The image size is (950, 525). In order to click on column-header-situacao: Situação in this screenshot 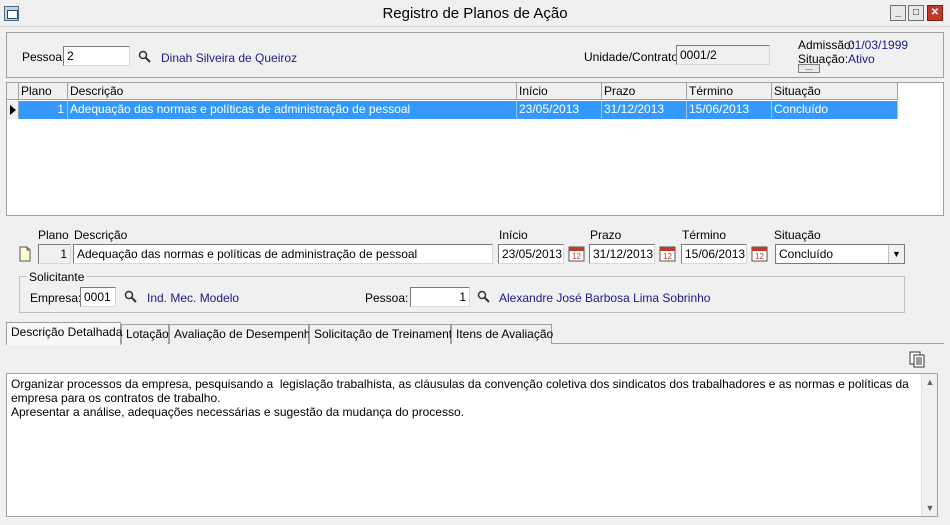, I will do `click(835, 91)`.